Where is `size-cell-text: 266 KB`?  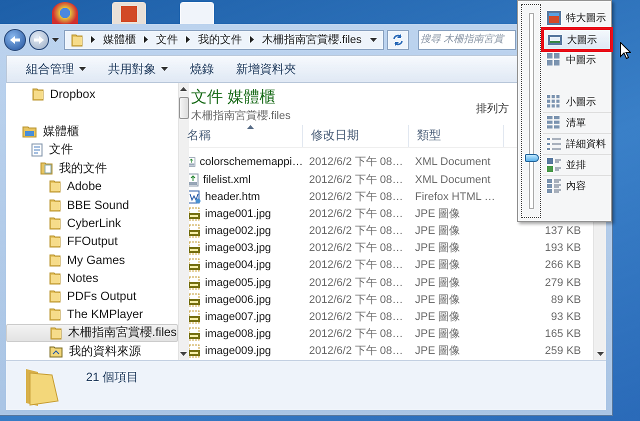 size-cell-text: 266 KB is located at coordinates (563, 265).